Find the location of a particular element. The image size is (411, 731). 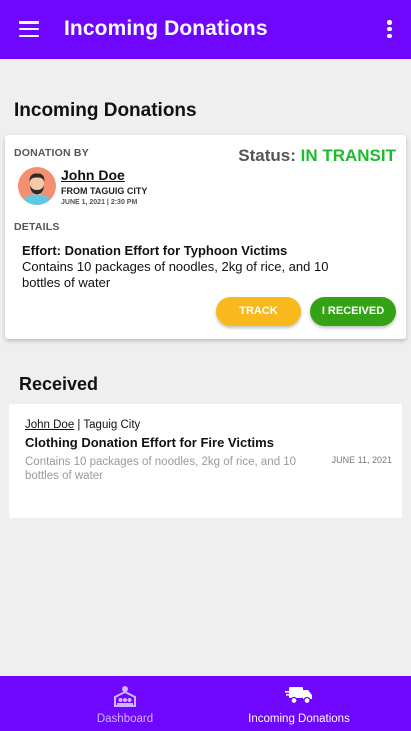

received-date: JUNE 11, 2021 is located at coordinates (361, 460).